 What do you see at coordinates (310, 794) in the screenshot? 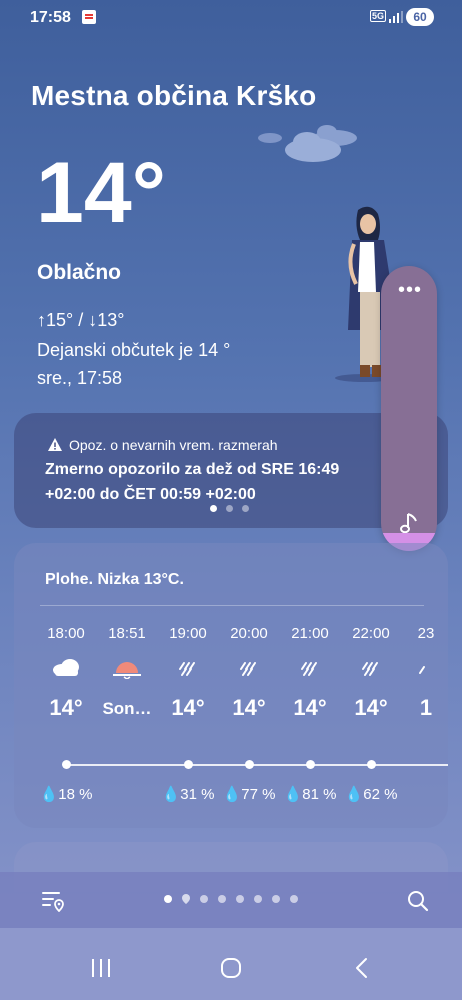
I see `precip-chance: 💧81 %` at bounding box center [310, 794].